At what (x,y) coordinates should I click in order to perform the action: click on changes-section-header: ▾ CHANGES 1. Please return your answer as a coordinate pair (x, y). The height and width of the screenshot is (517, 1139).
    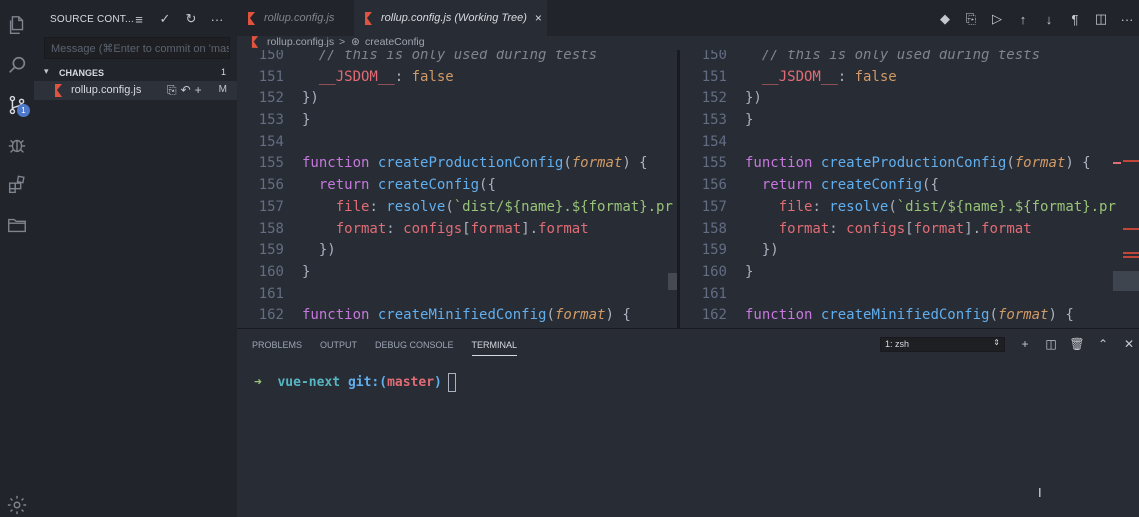
    Looking at the image, I should click on (135, 73).